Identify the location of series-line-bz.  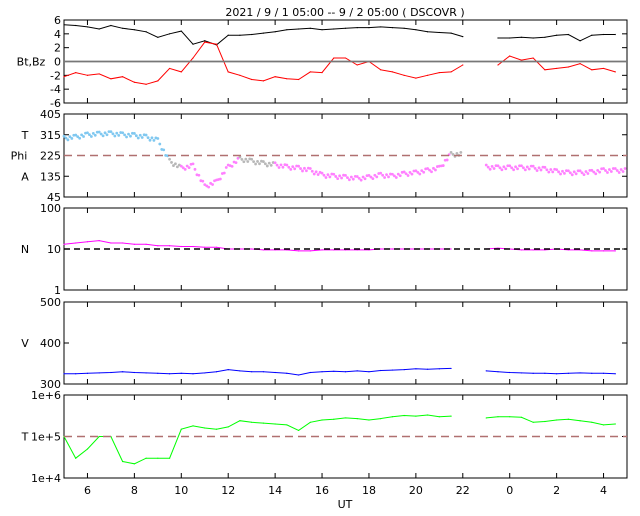
(339, 63).